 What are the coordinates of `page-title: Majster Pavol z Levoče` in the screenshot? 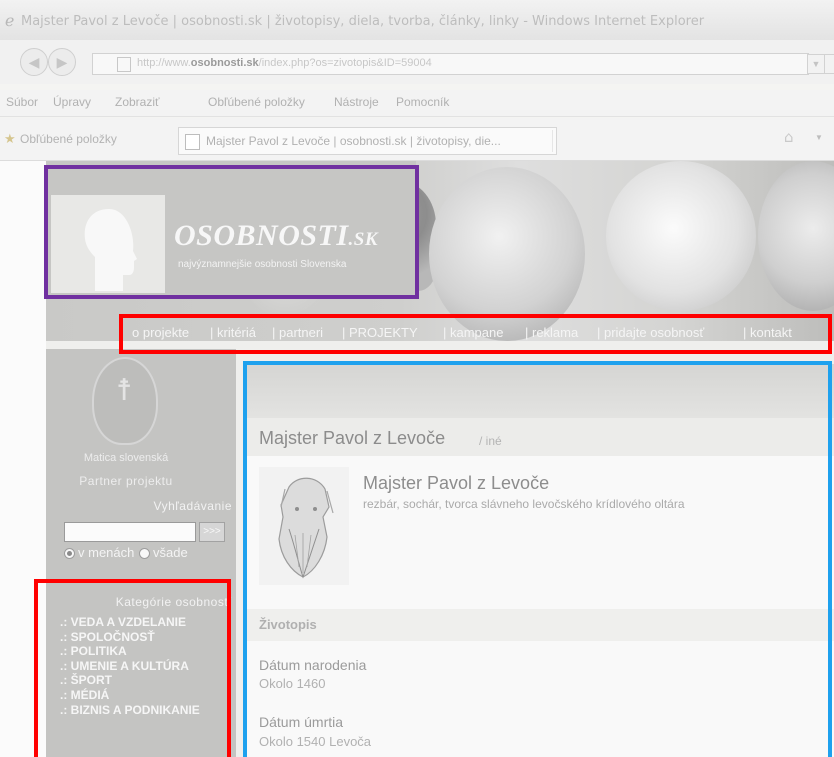 It's located at (352, 438).